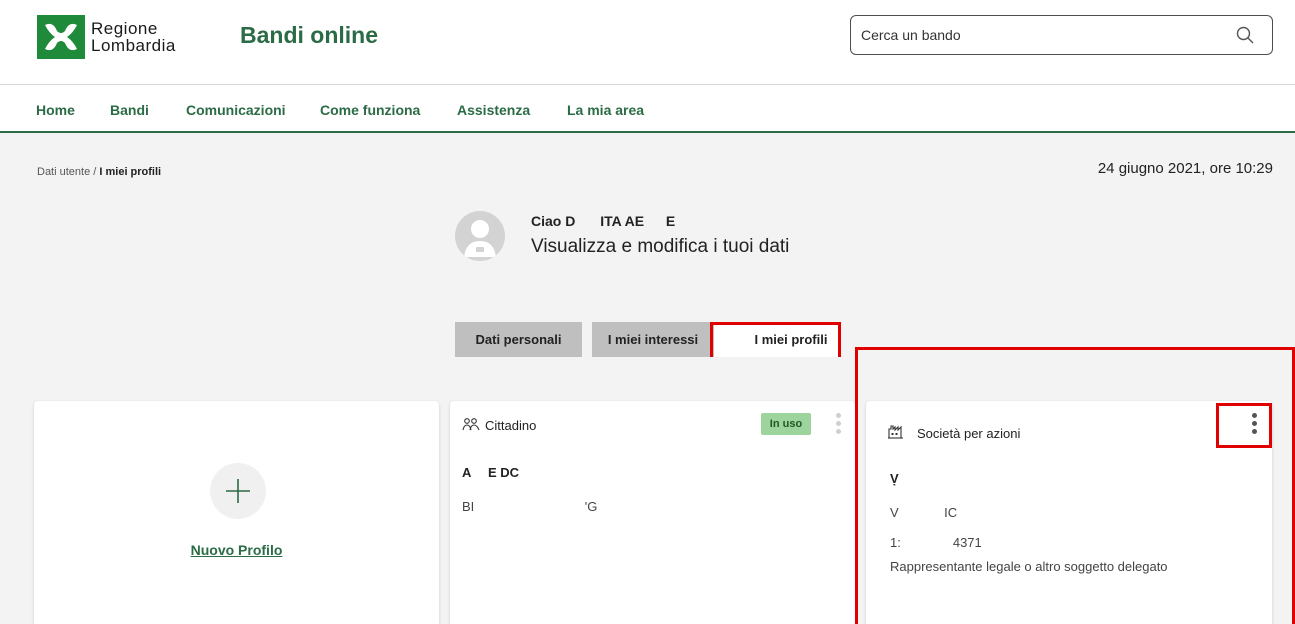 The image size is (1295, 624). Describe the element at coordinates (603, 221) in the screenshot. I see `user-greeting: Ciao D ITA AE E` at that location.